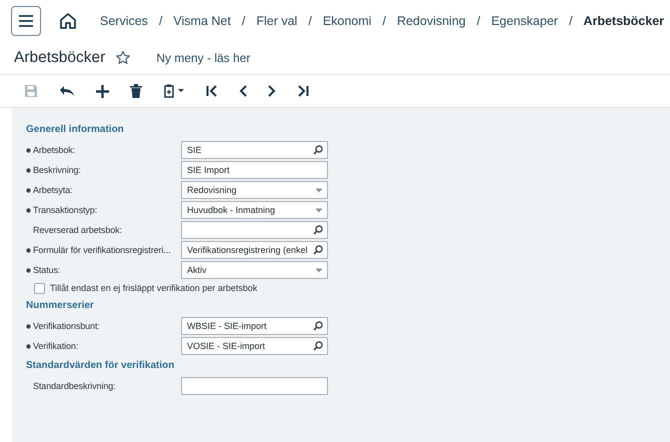  What do you see at coordinates (46, 270) in the screenshot?
I see `field-label: Status:` at bounding box center [46, 270].